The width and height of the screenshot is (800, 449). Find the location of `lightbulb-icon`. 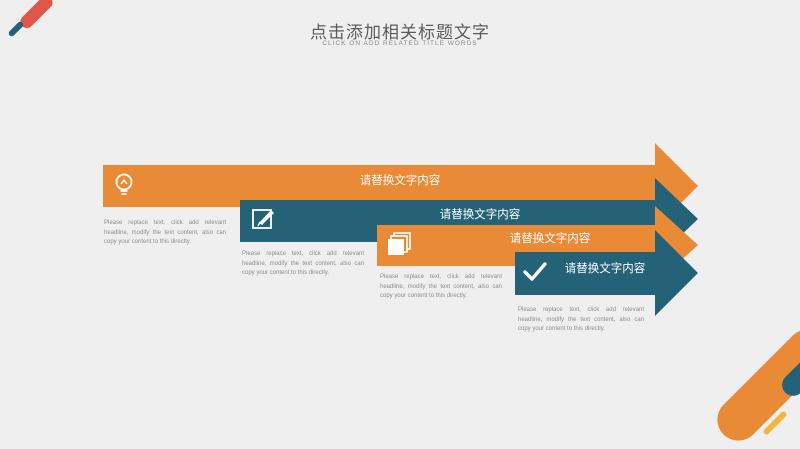

lightbulb-icon is located at coordinates (124, 184).